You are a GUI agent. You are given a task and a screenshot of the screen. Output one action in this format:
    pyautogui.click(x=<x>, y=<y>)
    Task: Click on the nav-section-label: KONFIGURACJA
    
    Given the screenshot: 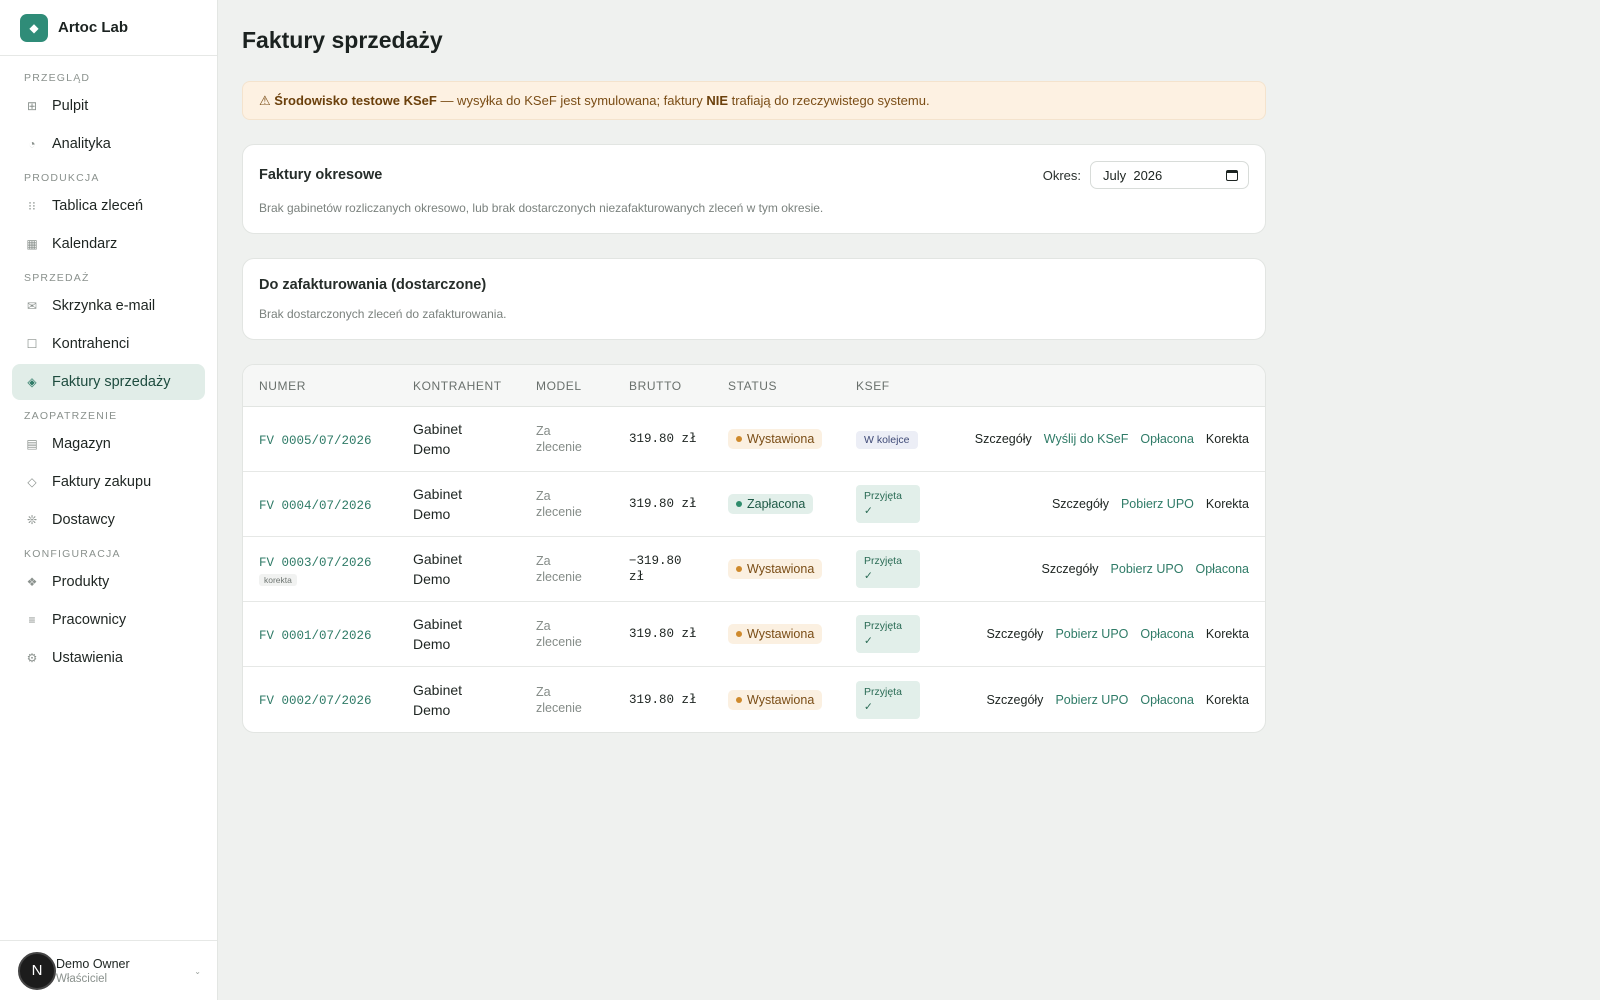 What is the action you would take?
    pyautogui.click(x=72, y=554)
    